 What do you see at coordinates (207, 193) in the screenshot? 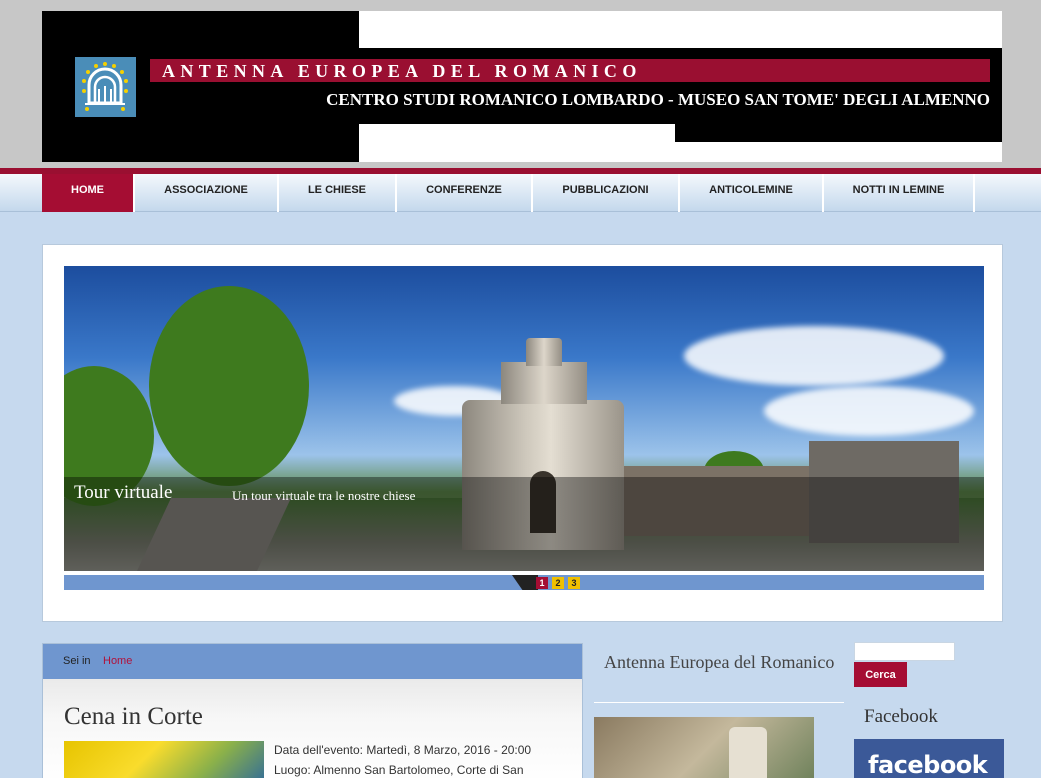
I see `nav-item-associazione: ASSOCIAZIONE` at bounding box center [207, 193].